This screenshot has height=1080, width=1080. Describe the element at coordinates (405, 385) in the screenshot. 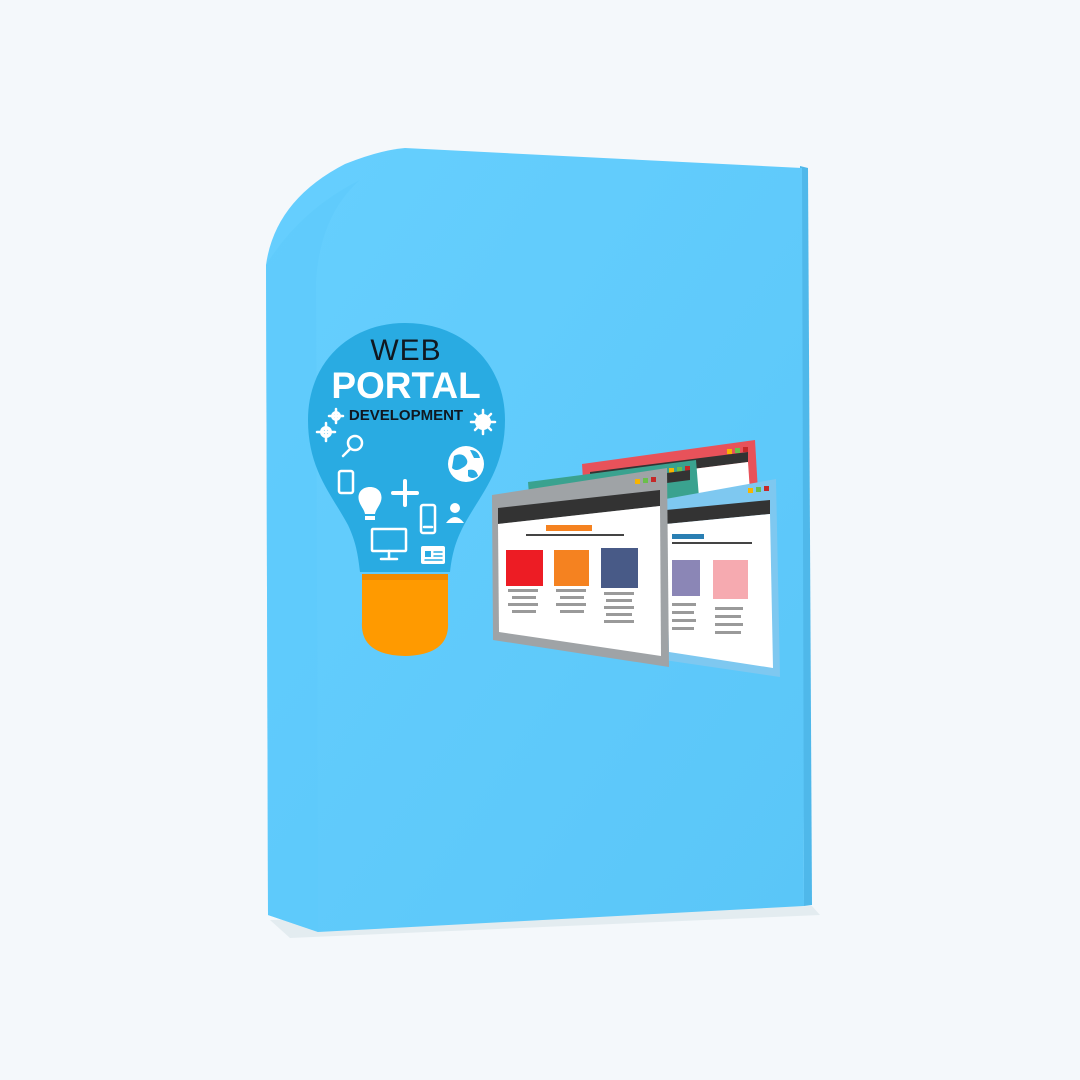

I see `bulb-title-portal: PORTAL` at that location.